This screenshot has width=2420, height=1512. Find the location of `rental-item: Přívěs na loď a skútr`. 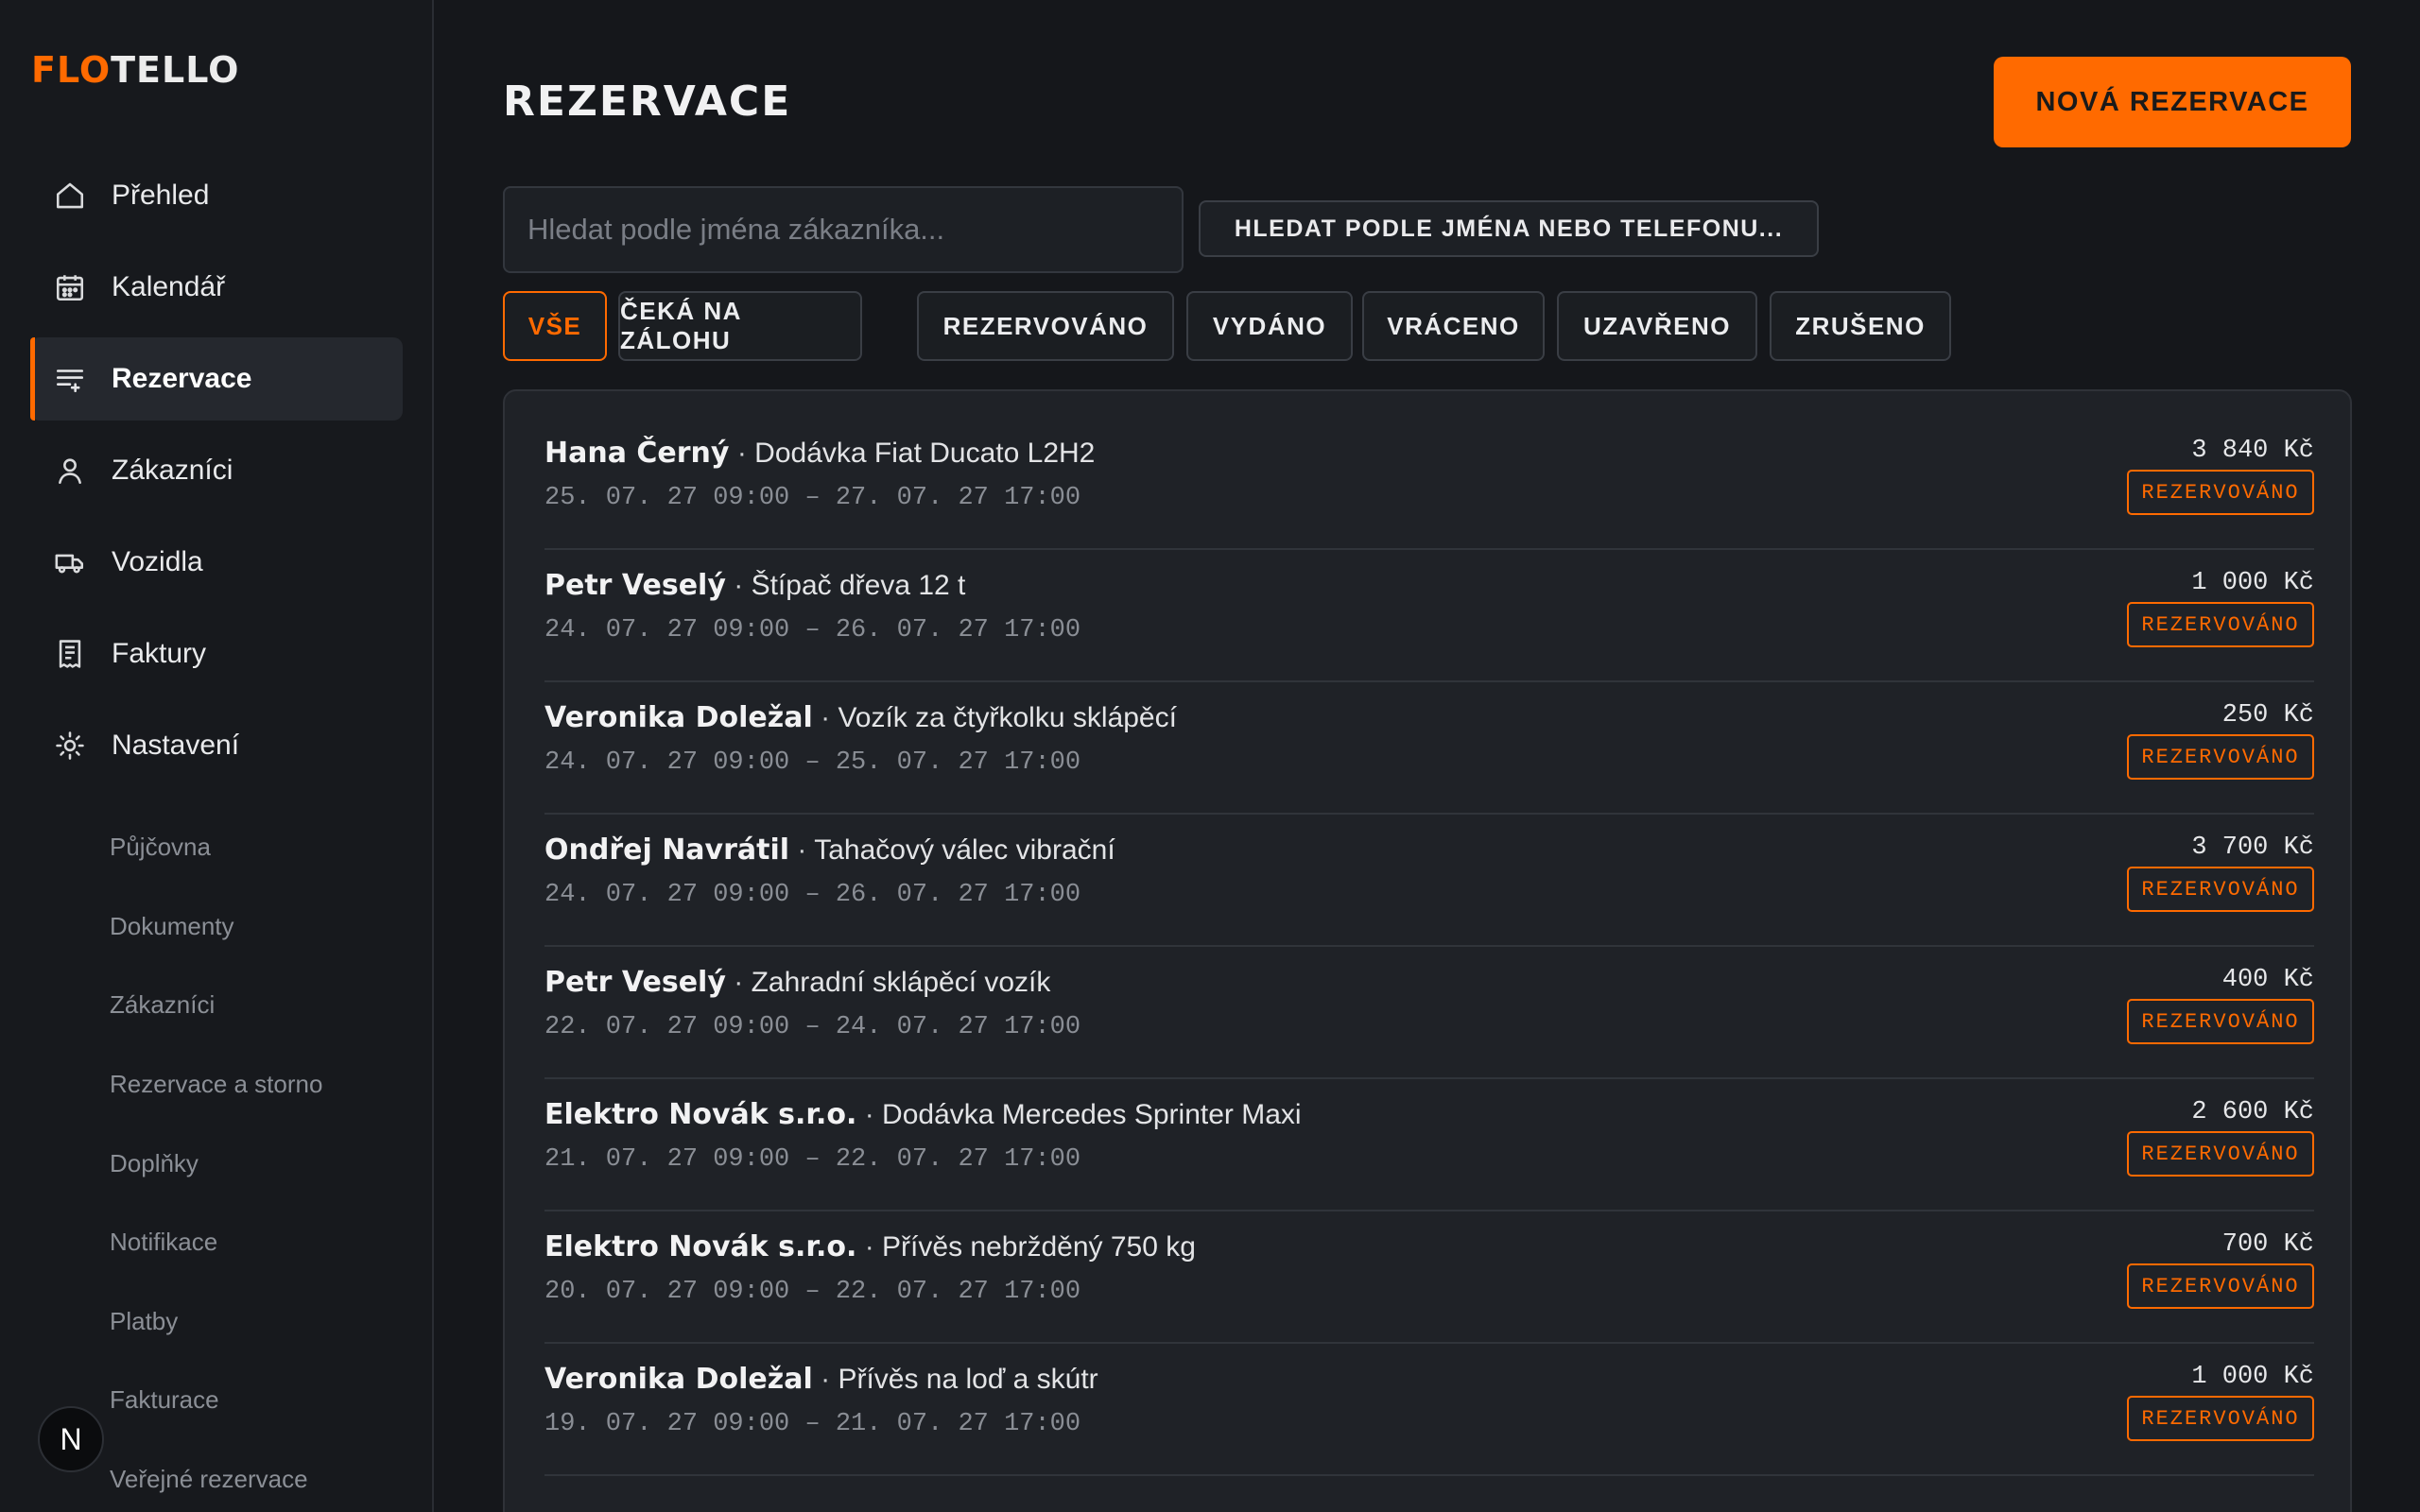

rental-item: Přívěs na loď a skútr is located at coordinates (968, 1379).